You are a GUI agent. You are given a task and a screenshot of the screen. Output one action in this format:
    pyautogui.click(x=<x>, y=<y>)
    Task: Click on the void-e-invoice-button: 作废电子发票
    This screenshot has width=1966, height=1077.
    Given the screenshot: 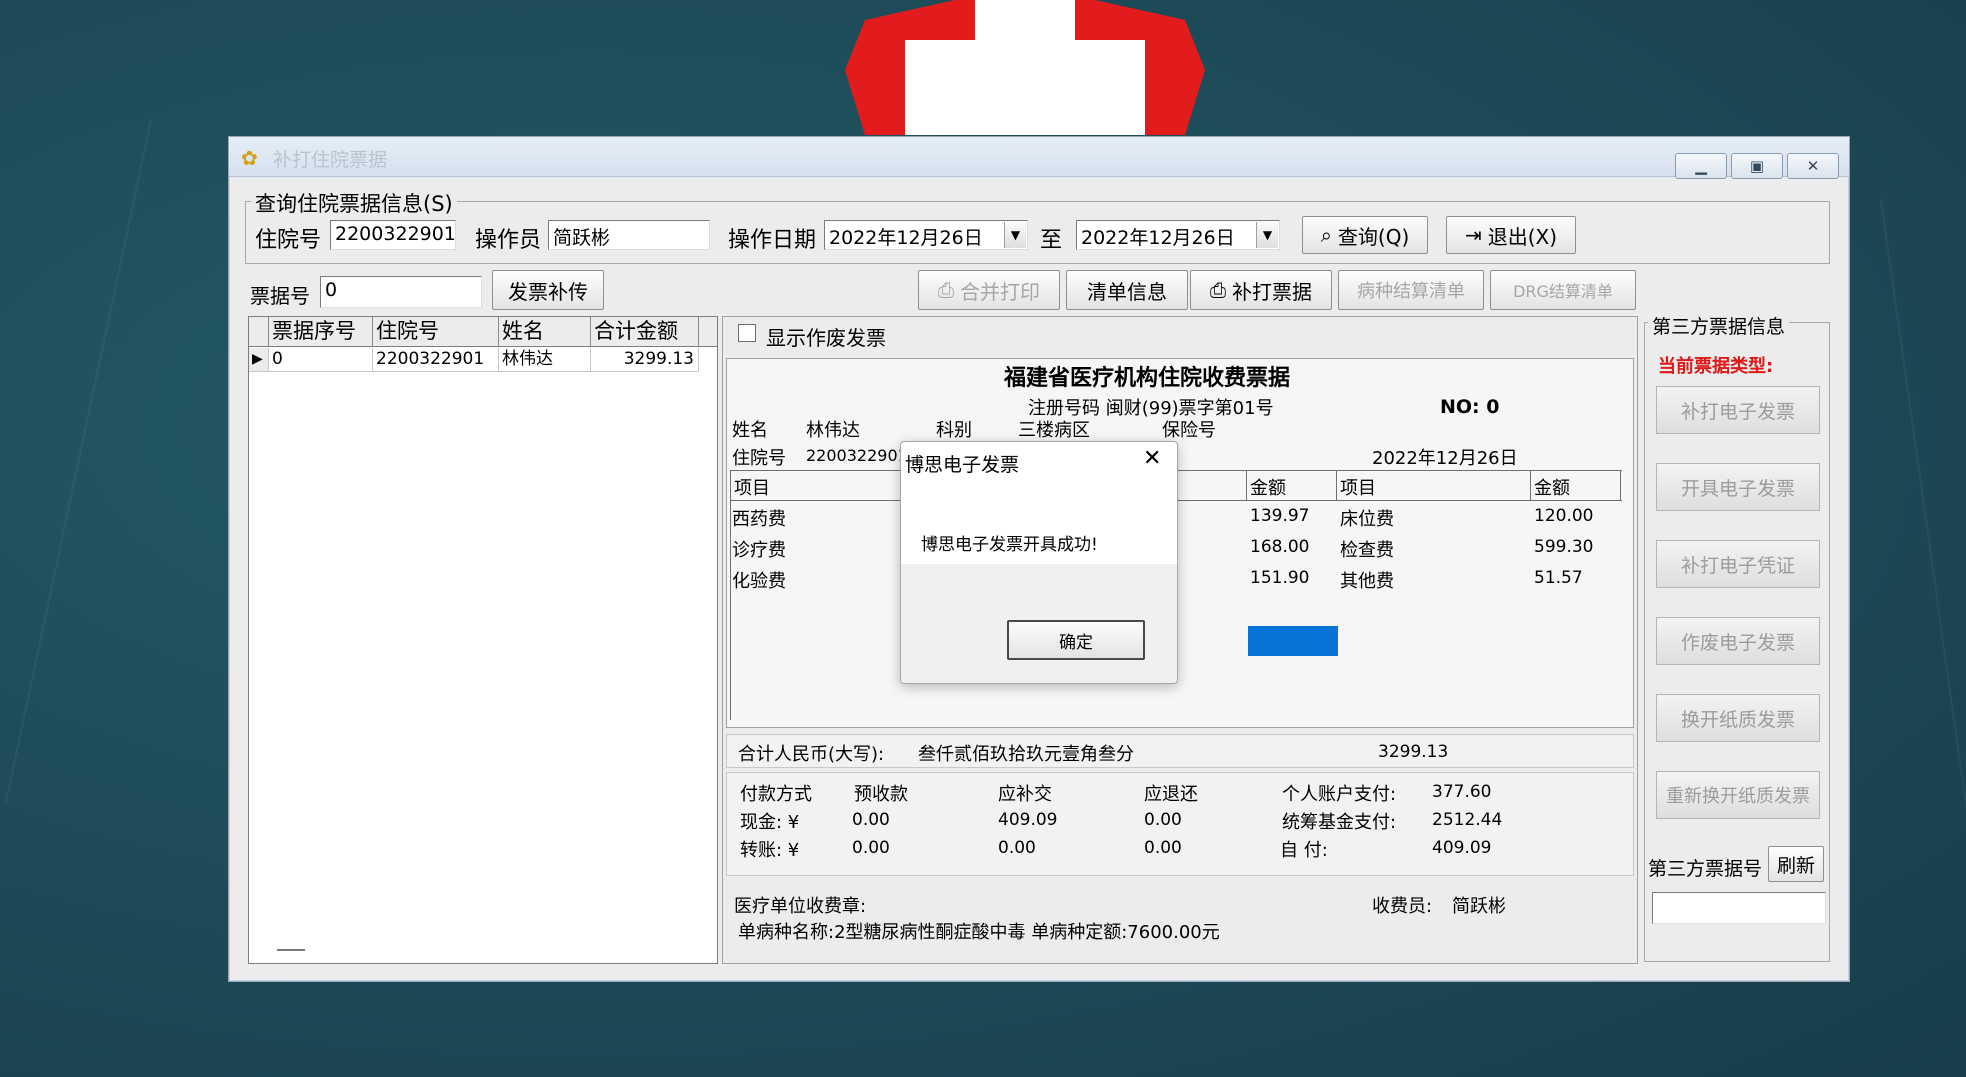 What is the action you would take?
    pyautogui.click(x=1738, y=641)
    